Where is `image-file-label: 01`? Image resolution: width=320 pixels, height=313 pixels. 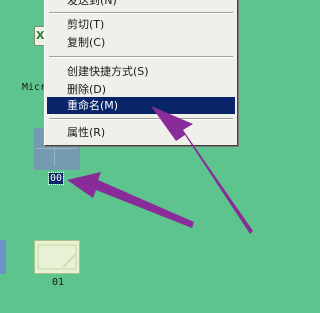 image-file-label: 01 is located at coordinates (58, 282).